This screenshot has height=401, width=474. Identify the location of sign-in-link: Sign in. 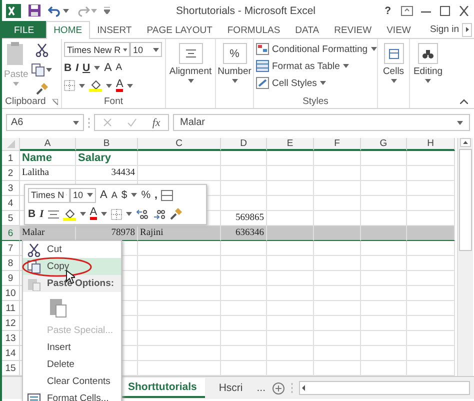
(446, 29).